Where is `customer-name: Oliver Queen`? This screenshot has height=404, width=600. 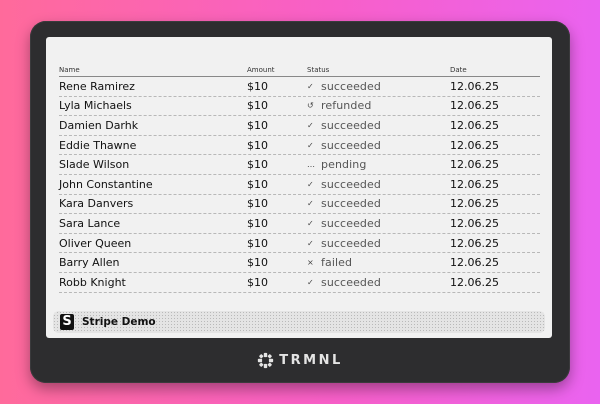
customer-name: Oliver Queen is located at coordinates (95, 243).